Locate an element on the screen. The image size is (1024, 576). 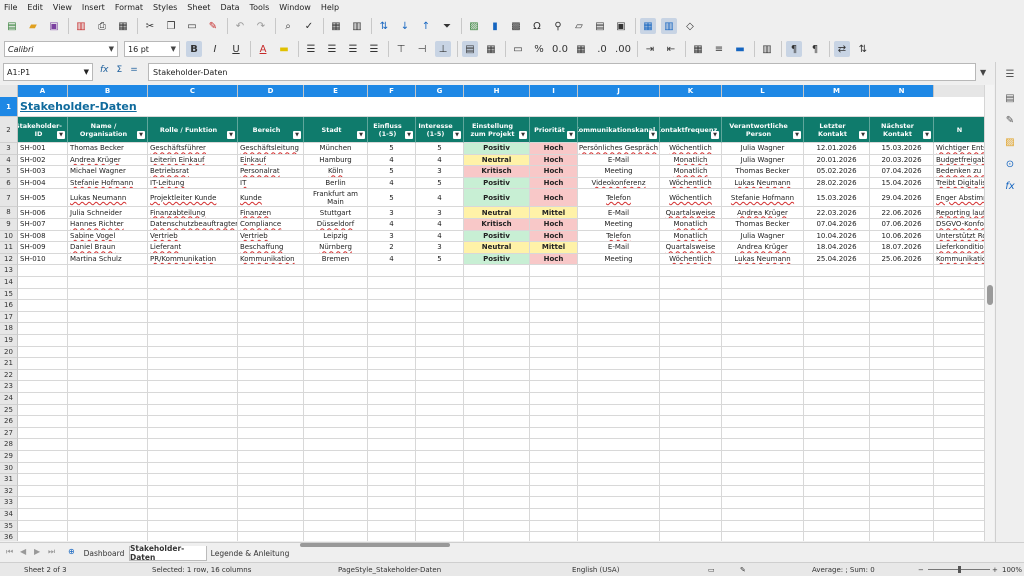
table-cell: 07.06.2026 is located at coordinates (902, 225).